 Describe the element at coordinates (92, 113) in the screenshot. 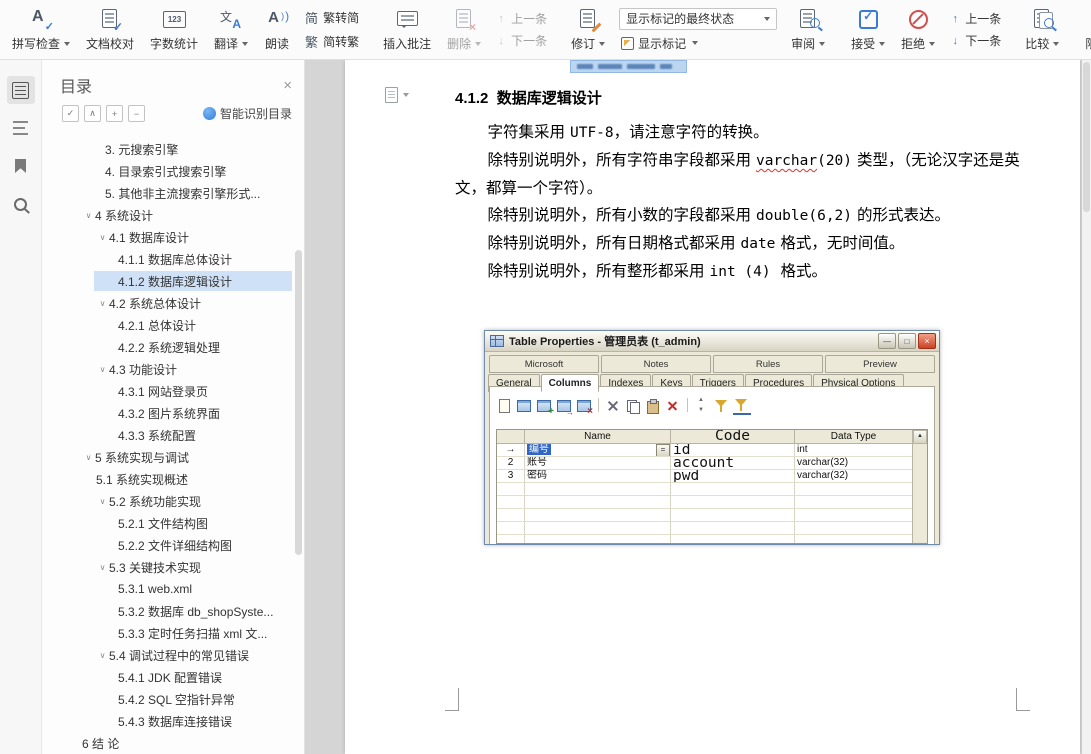

I see `toc-collapse-button: ∧` at that location.